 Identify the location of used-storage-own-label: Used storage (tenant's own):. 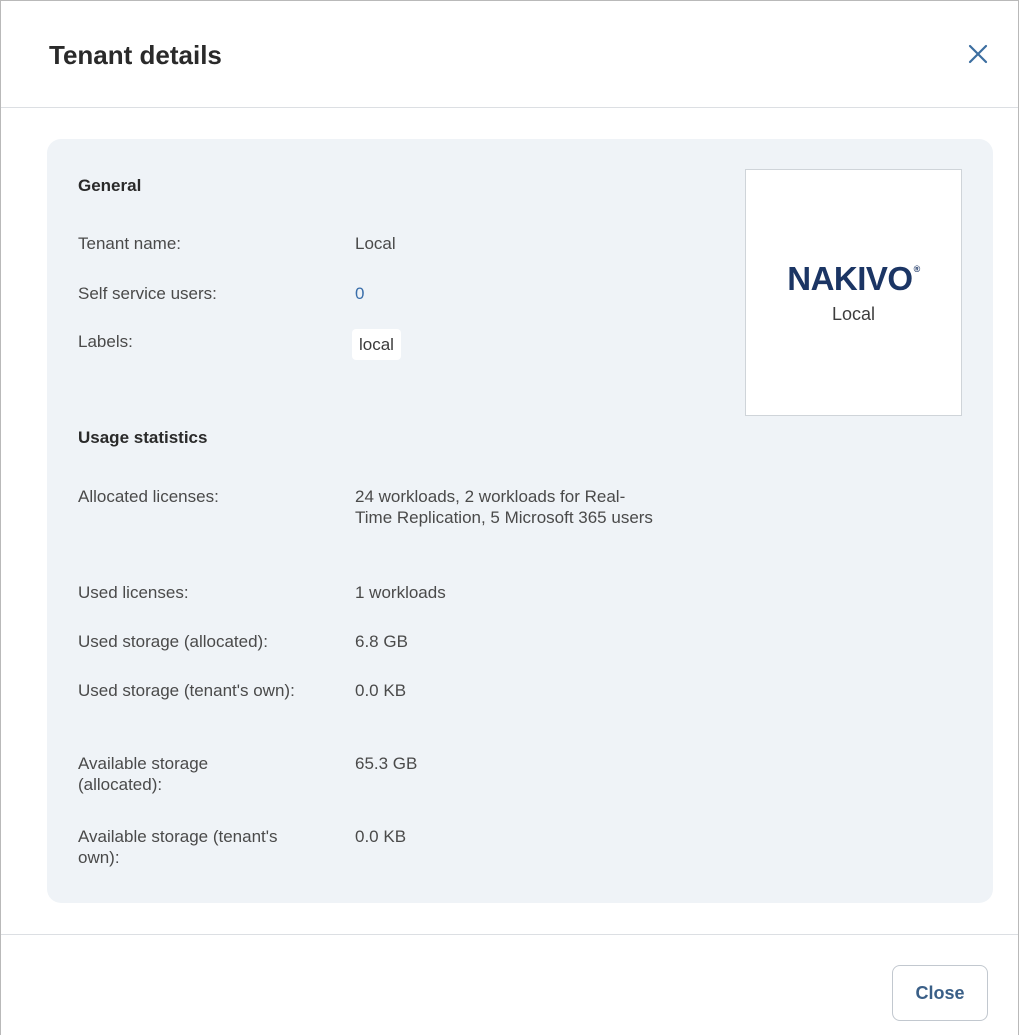
(186, 690).